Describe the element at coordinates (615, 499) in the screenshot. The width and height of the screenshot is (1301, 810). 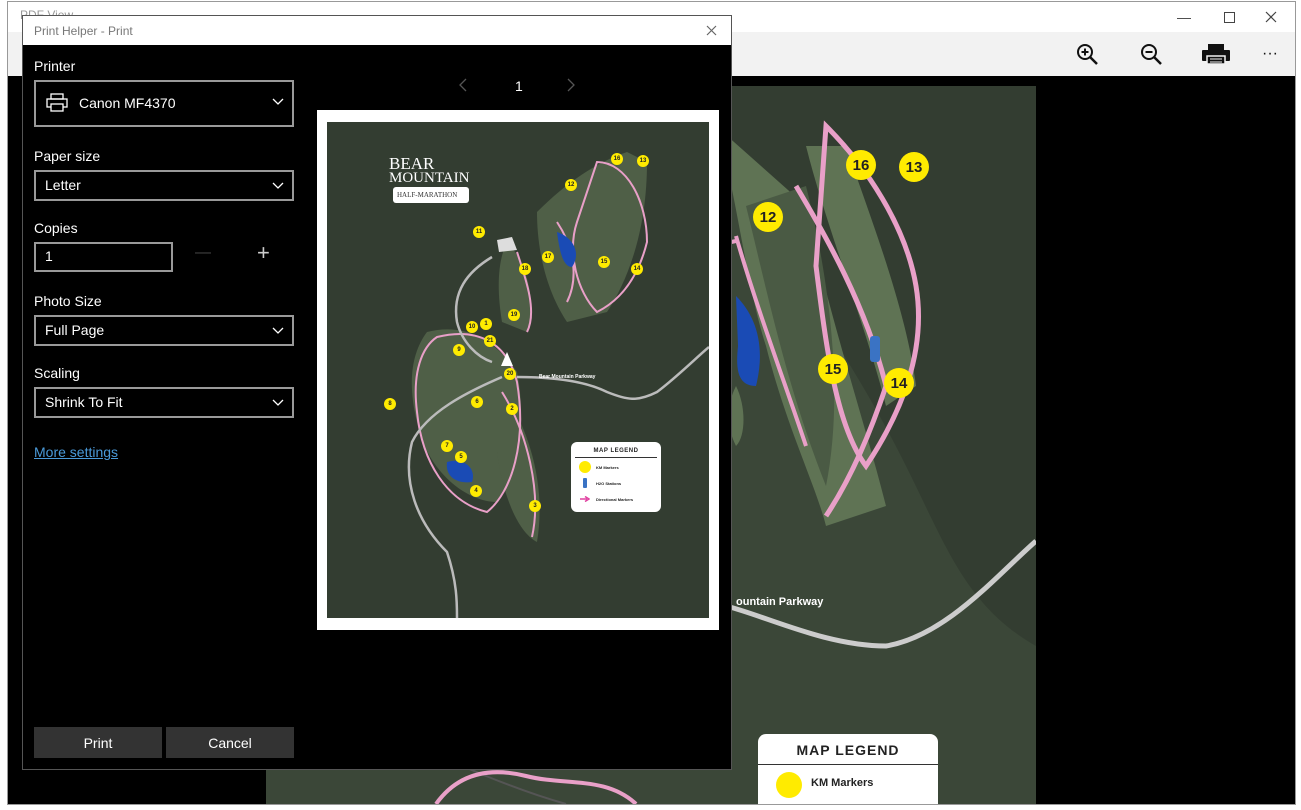
I see `legend-item: Directional Markers` at that location.